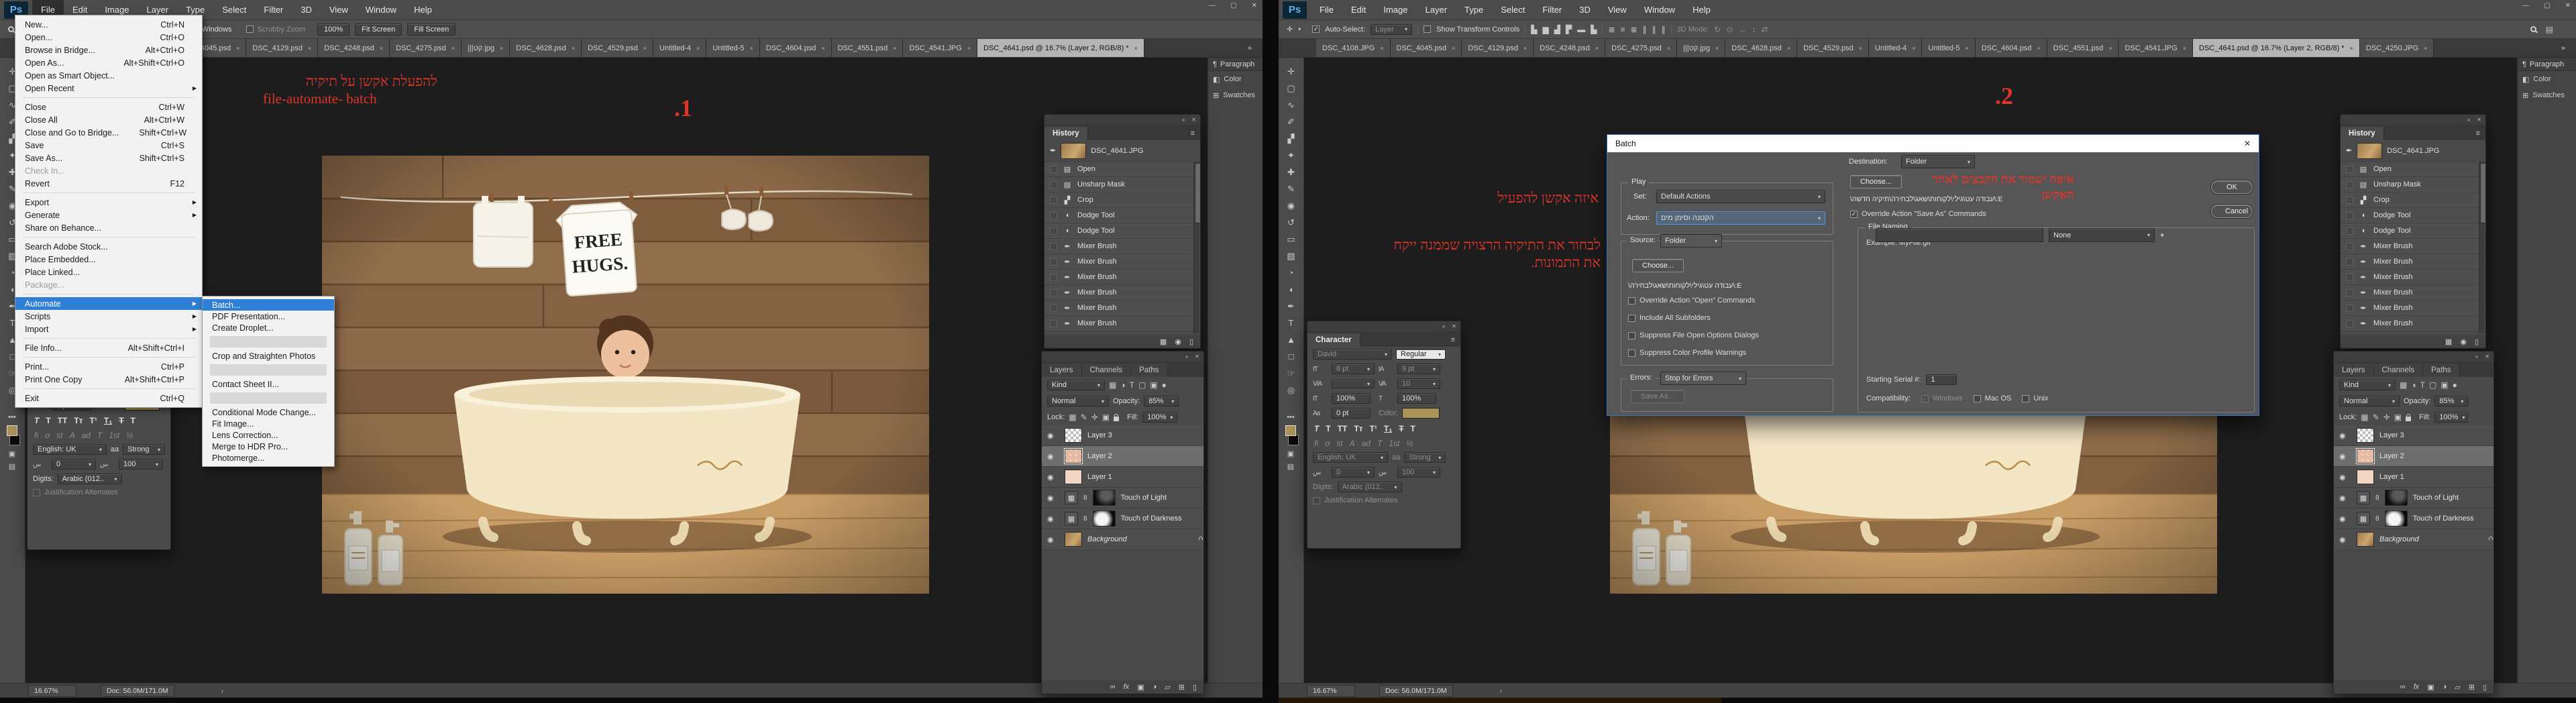 This screenshot has width=2576, height=703. What do you see at coordinates (108, 107) in the screenshot?
I see `file-menu-item: Close Ctrl+W` at bounding box center [108, 107].